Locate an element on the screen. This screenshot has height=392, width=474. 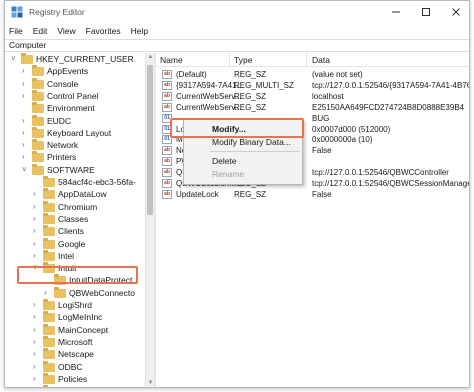
tree-item: › Chromium is located at coordinates (75, 206).